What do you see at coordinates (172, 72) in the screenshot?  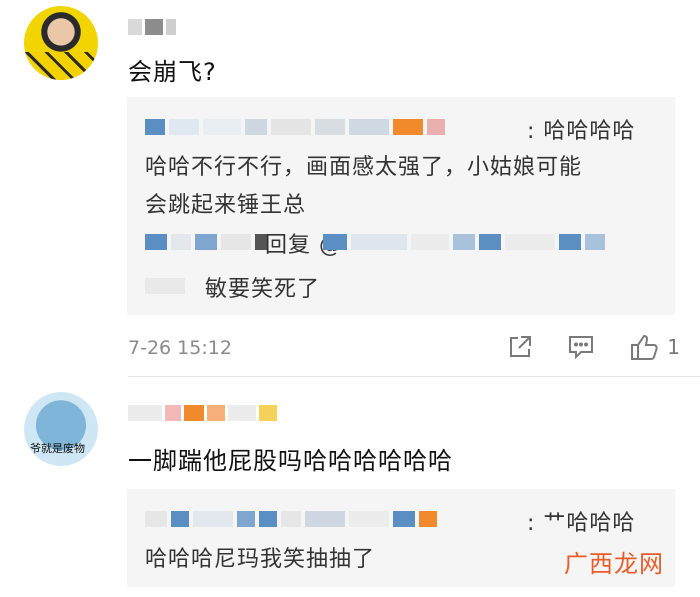 I see `comment-text: 会崩飞?` at bounding box center [172, 72].